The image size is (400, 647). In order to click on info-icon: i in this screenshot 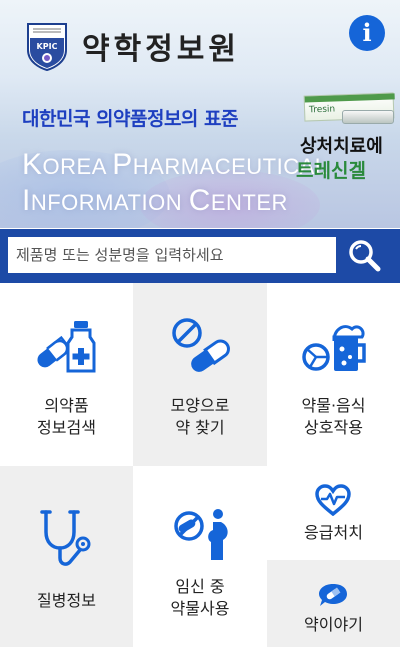, I will do `click(367, 33)`.